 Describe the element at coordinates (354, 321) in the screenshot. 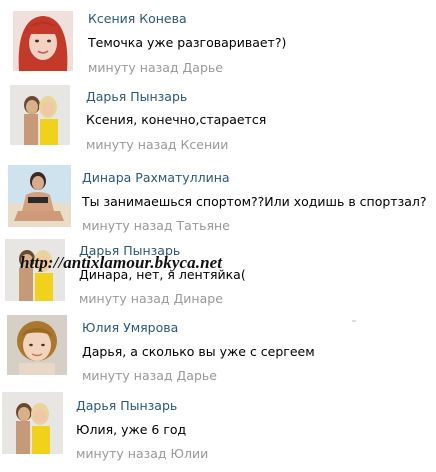

I see `divider-mark` at that location.